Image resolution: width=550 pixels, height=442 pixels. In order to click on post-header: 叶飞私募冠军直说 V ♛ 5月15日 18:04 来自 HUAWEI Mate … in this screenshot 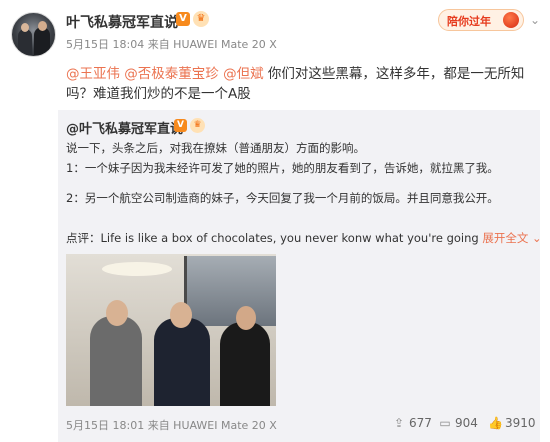, I will do `click(275, 31)`.